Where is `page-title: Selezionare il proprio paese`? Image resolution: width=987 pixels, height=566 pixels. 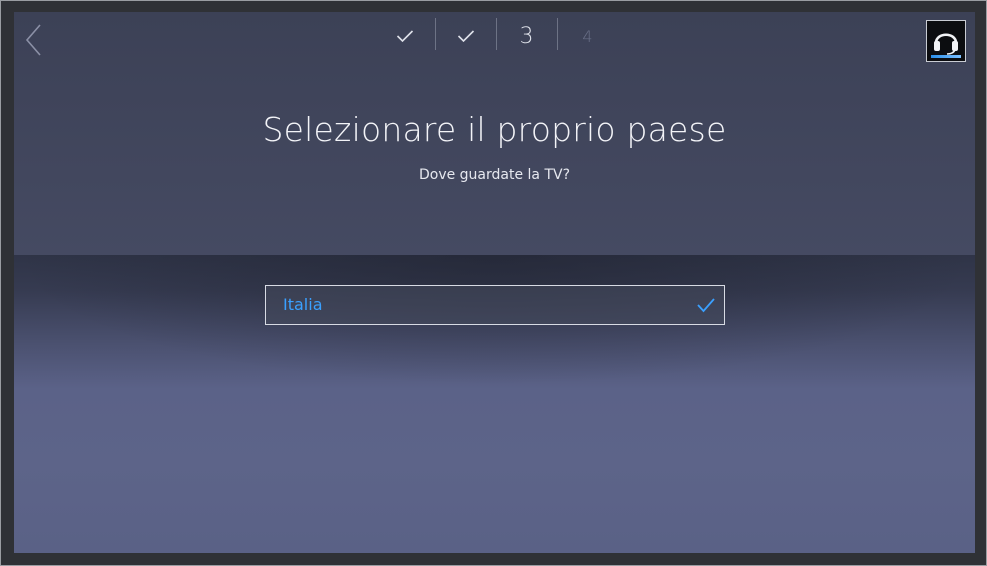 page-title: Selezionare il proprio paese is located at coordinates (494, 129).